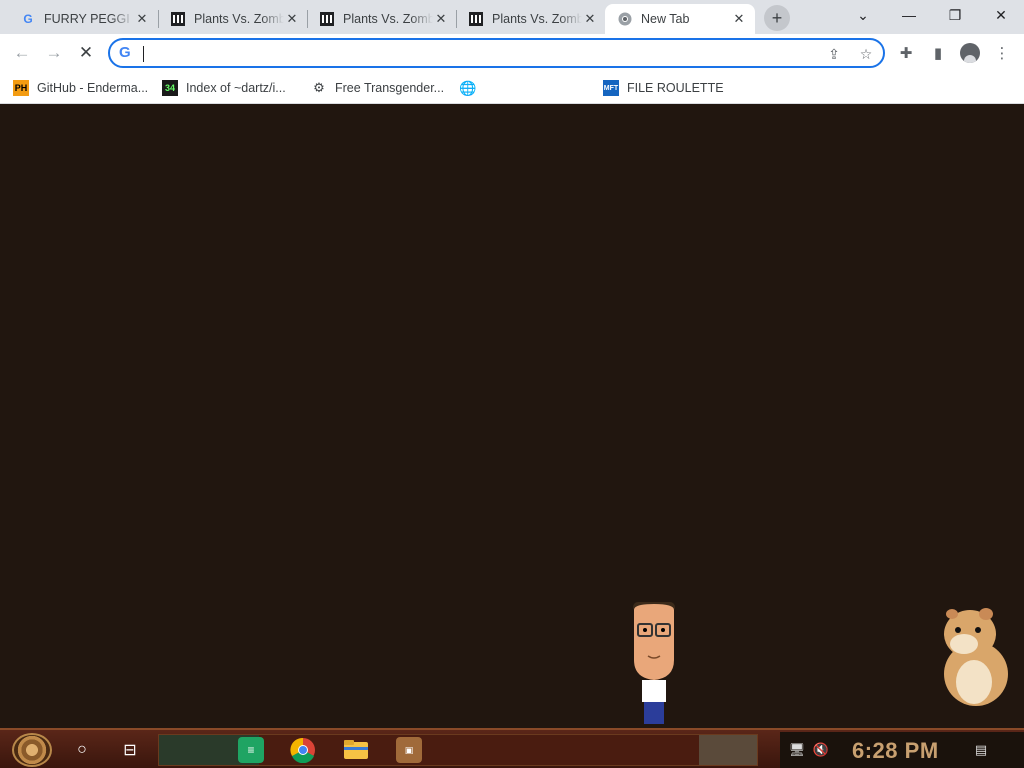 The height and width of the screenshot is (768, 1024). Describe the element at coordinates (834, 54) in the screenshot. I see `share-icon: ⇪` at that location.